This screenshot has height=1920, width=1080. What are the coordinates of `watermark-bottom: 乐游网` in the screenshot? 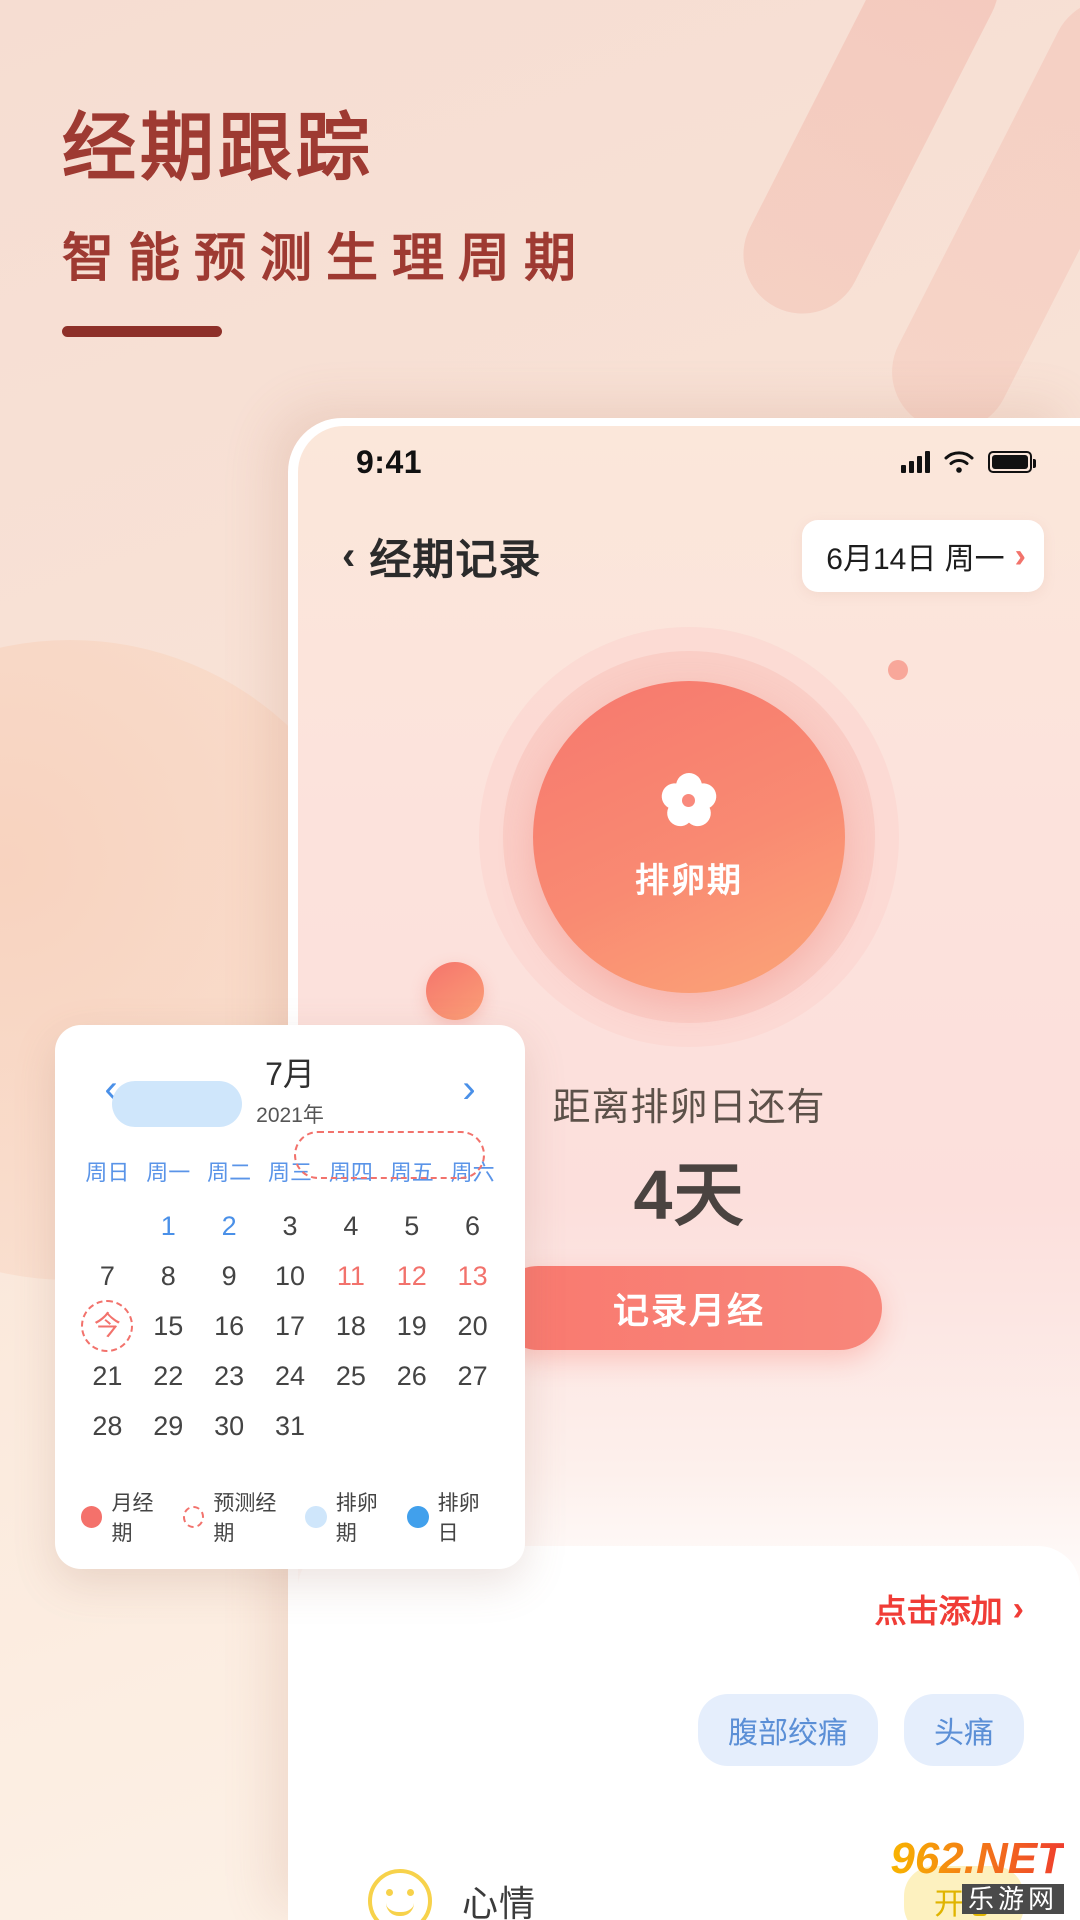 It's located at (1012, 1899).